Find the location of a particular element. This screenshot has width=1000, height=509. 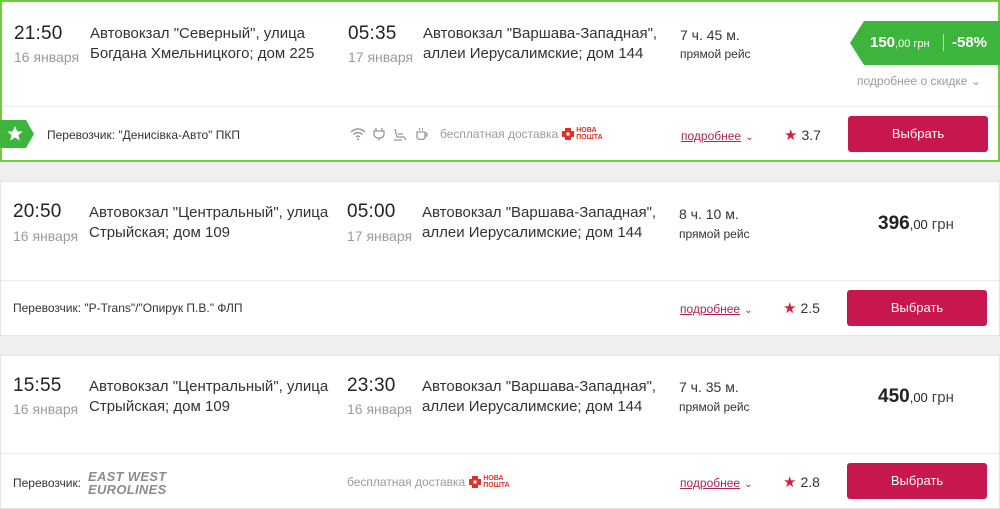

arrival-time: 05:35 is located at coordinates (372, 33).